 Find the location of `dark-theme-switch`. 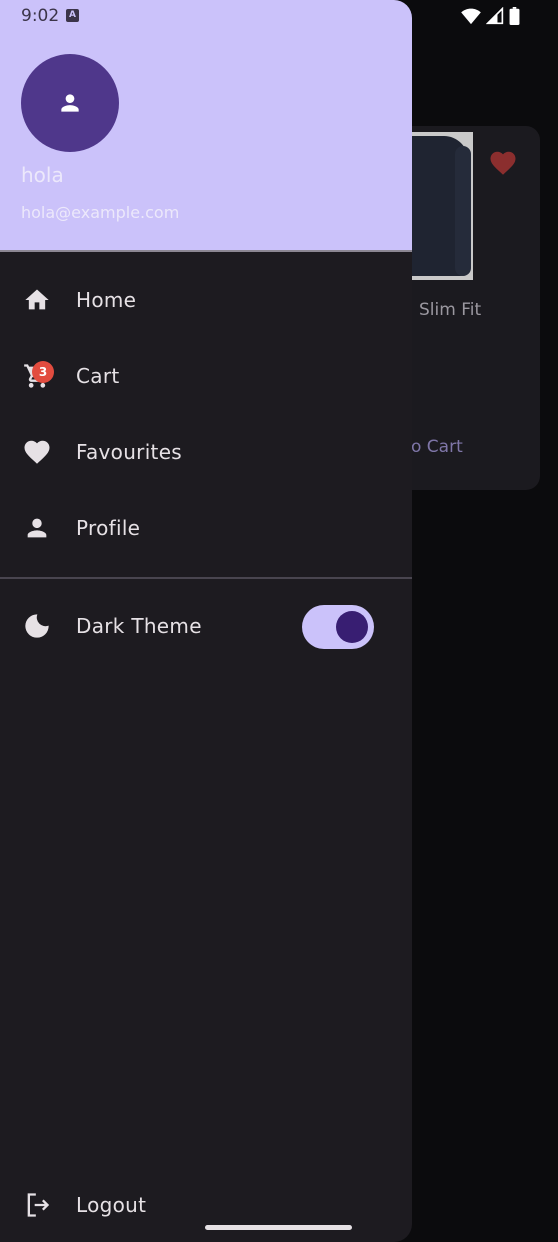

dark-theme-switch is located at coordinates (338, 627).